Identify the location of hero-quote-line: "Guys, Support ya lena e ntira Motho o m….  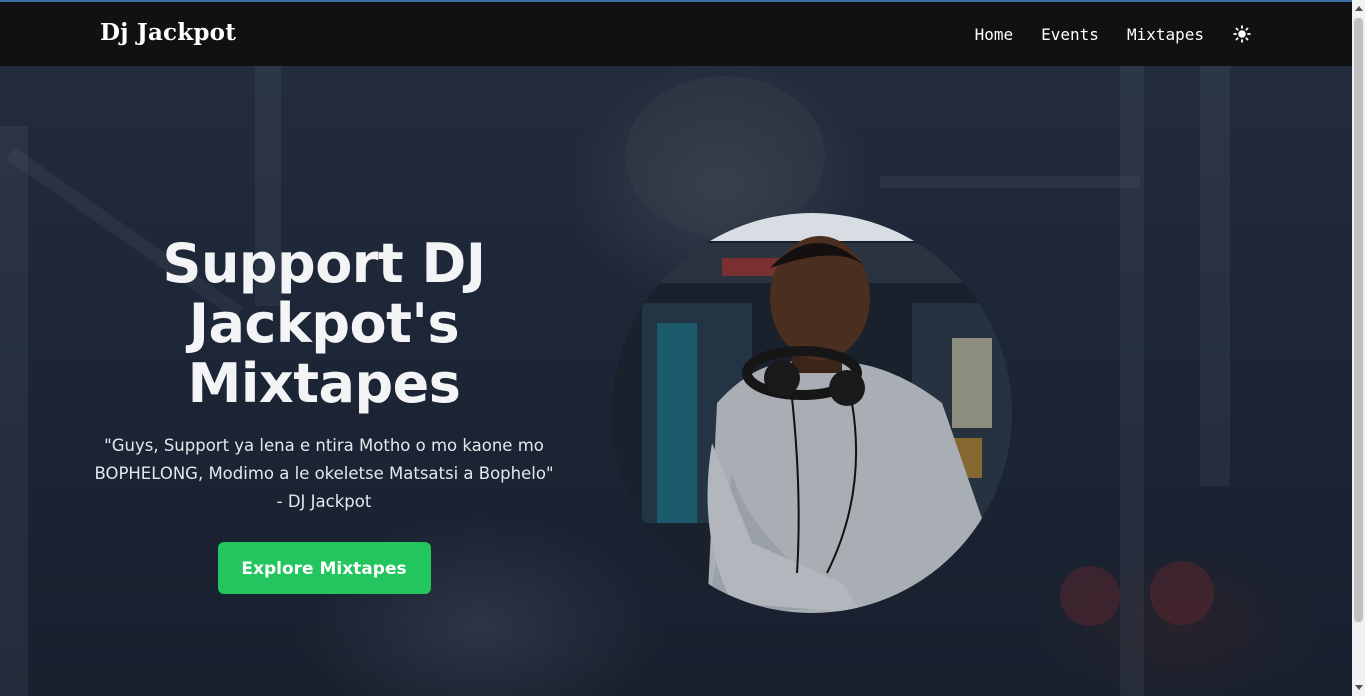
(324, 445).